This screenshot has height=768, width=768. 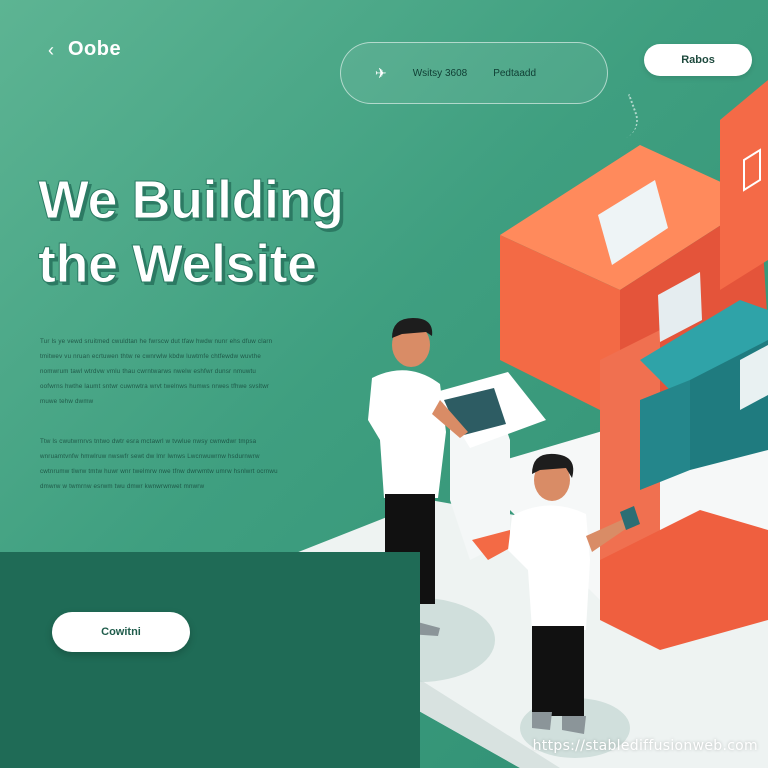 What do you see at coordinates (190, 232) in the screenshot?
I see `hero-title: We Building the Welsite` at bounding box center [190, 232].